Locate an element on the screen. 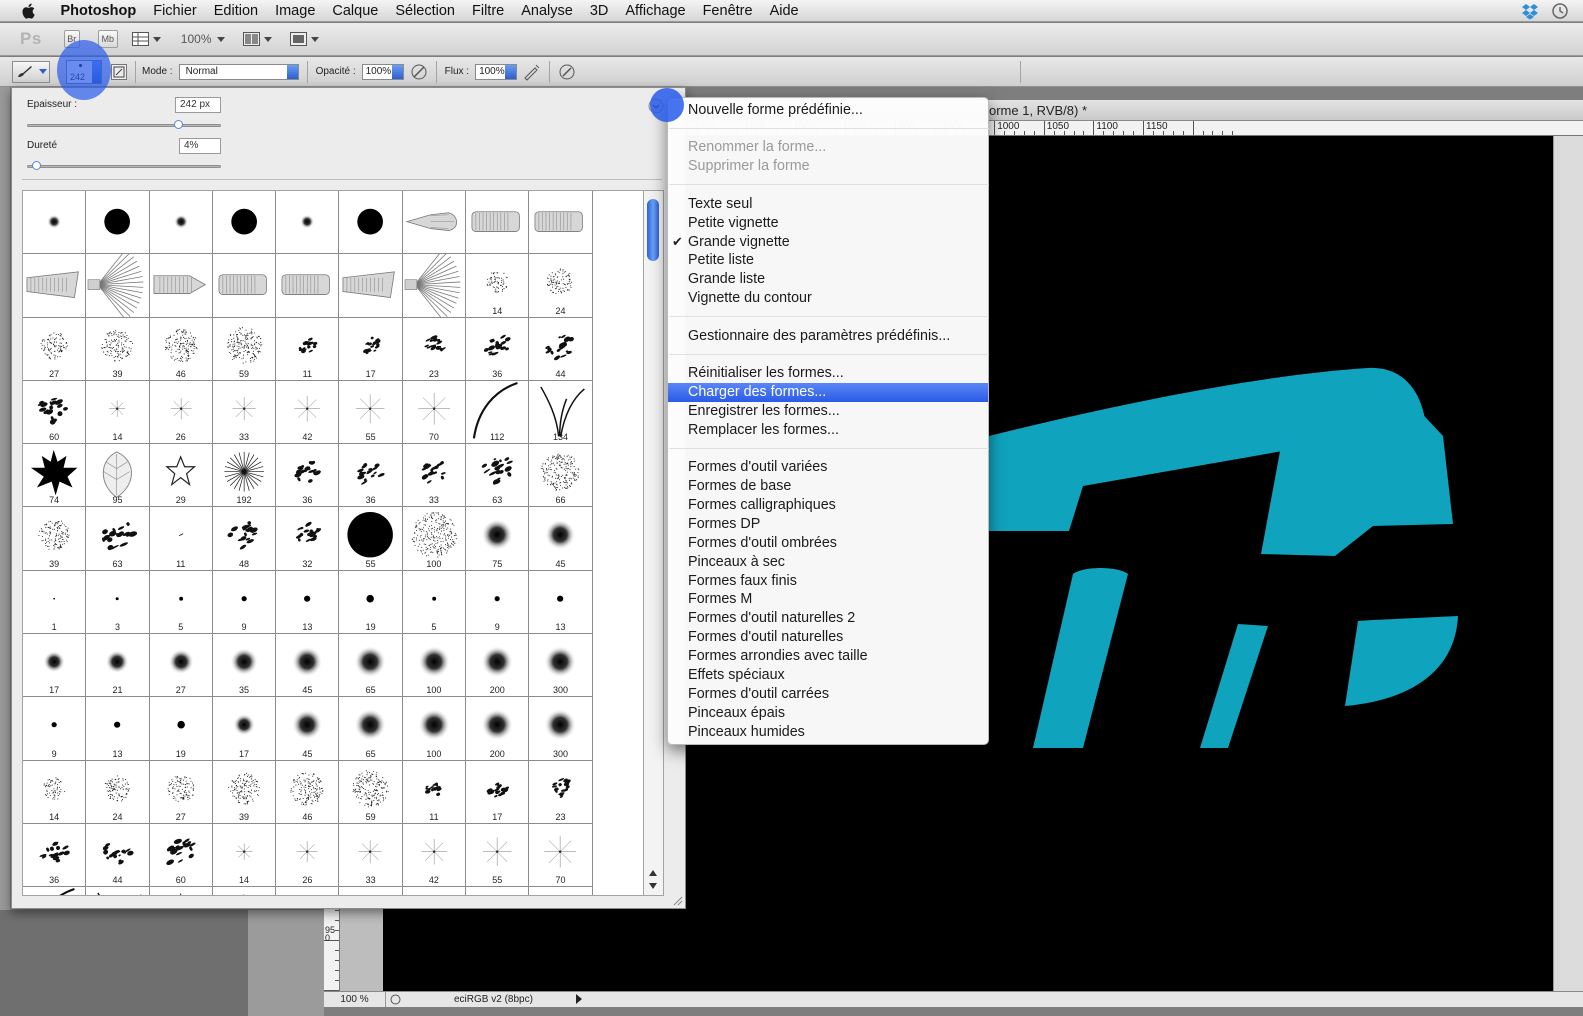 The height and width of the screenshot is (1016, 1583). brush-preset-cell: 27 is located at coordinates (181, 792).